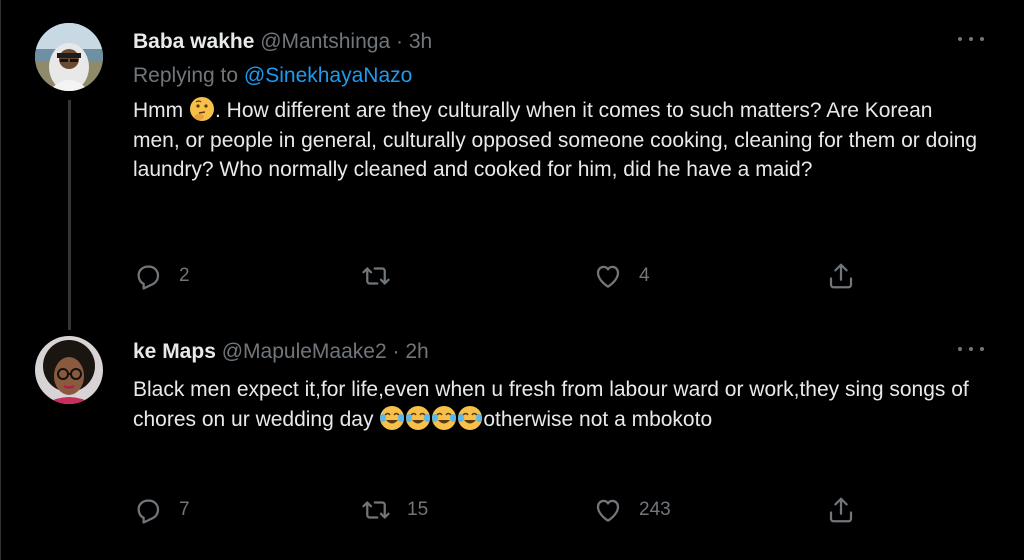 Image resolution: width=1024 pixels, height=560 pixels. What do you see at coordinates (325, 41) in the screenshot?
I see `user-handle: @Mantshinga` at bounding box center [325, 41].